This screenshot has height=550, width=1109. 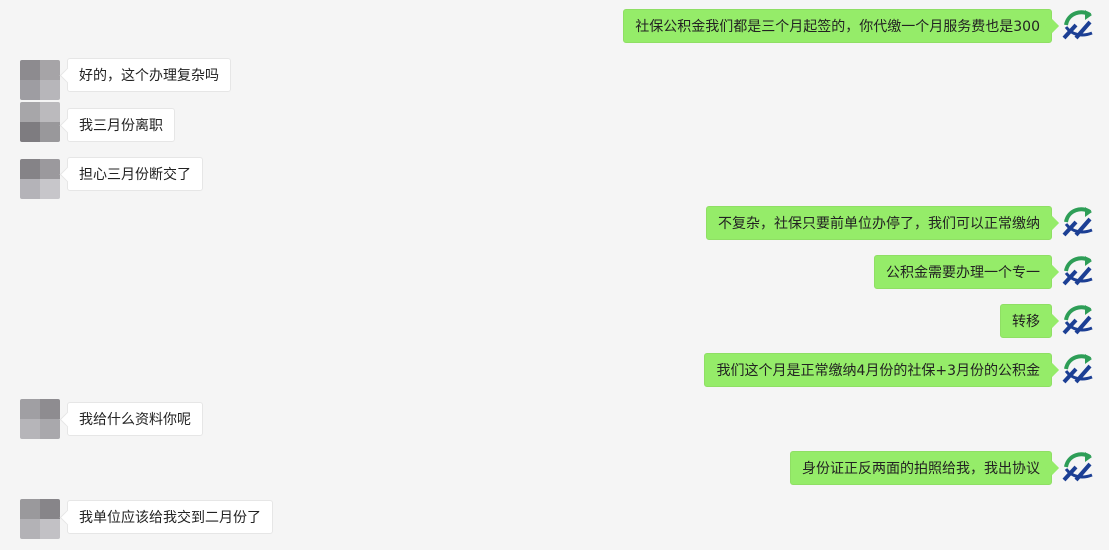 I want to click on message-row-outgoing: 身份证正反两面的拍照给我，我出协议, so click(x=554, y=469).